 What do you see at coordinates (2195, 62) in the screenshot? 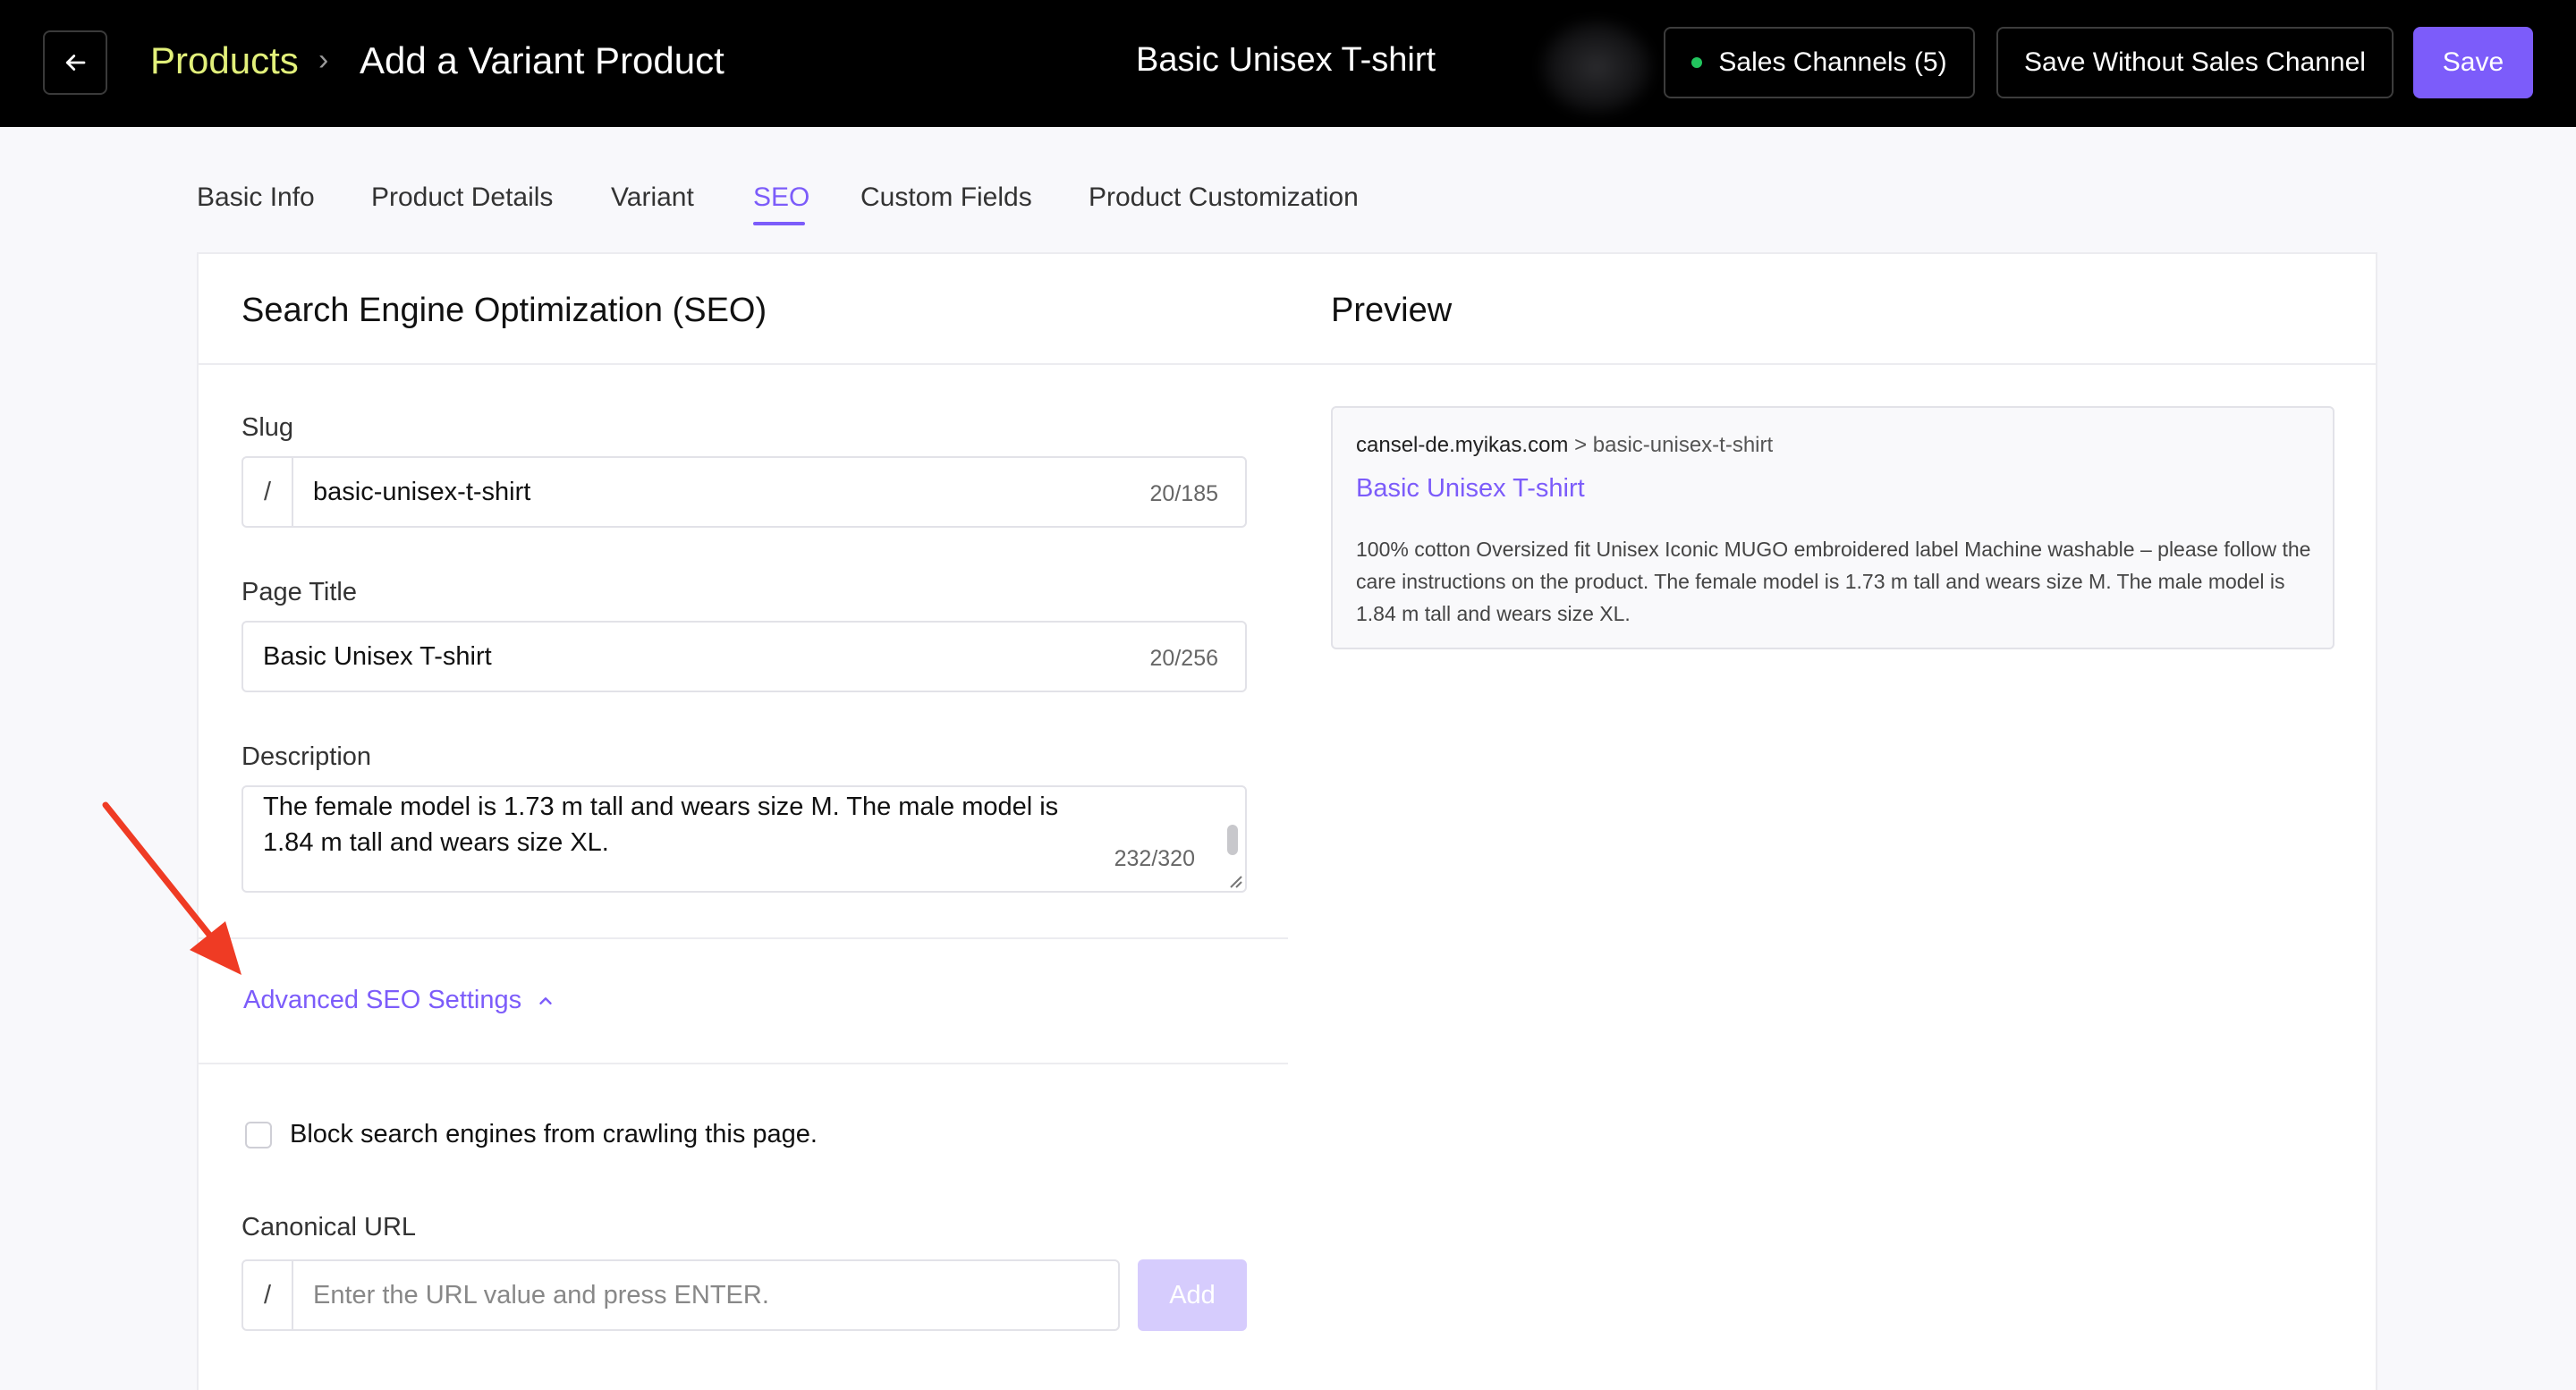
I see `save-without-sales-channel-button: Save Without Sales Channel` at bounding box center [2195, 62].